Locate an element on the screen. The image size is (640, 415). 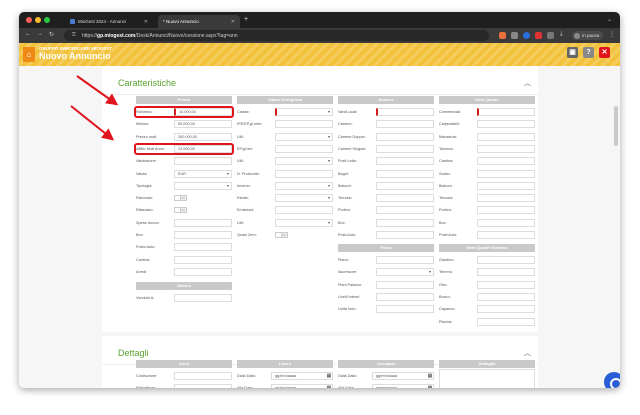
reload-icon: ↻ is located at coordinates (51, 34).